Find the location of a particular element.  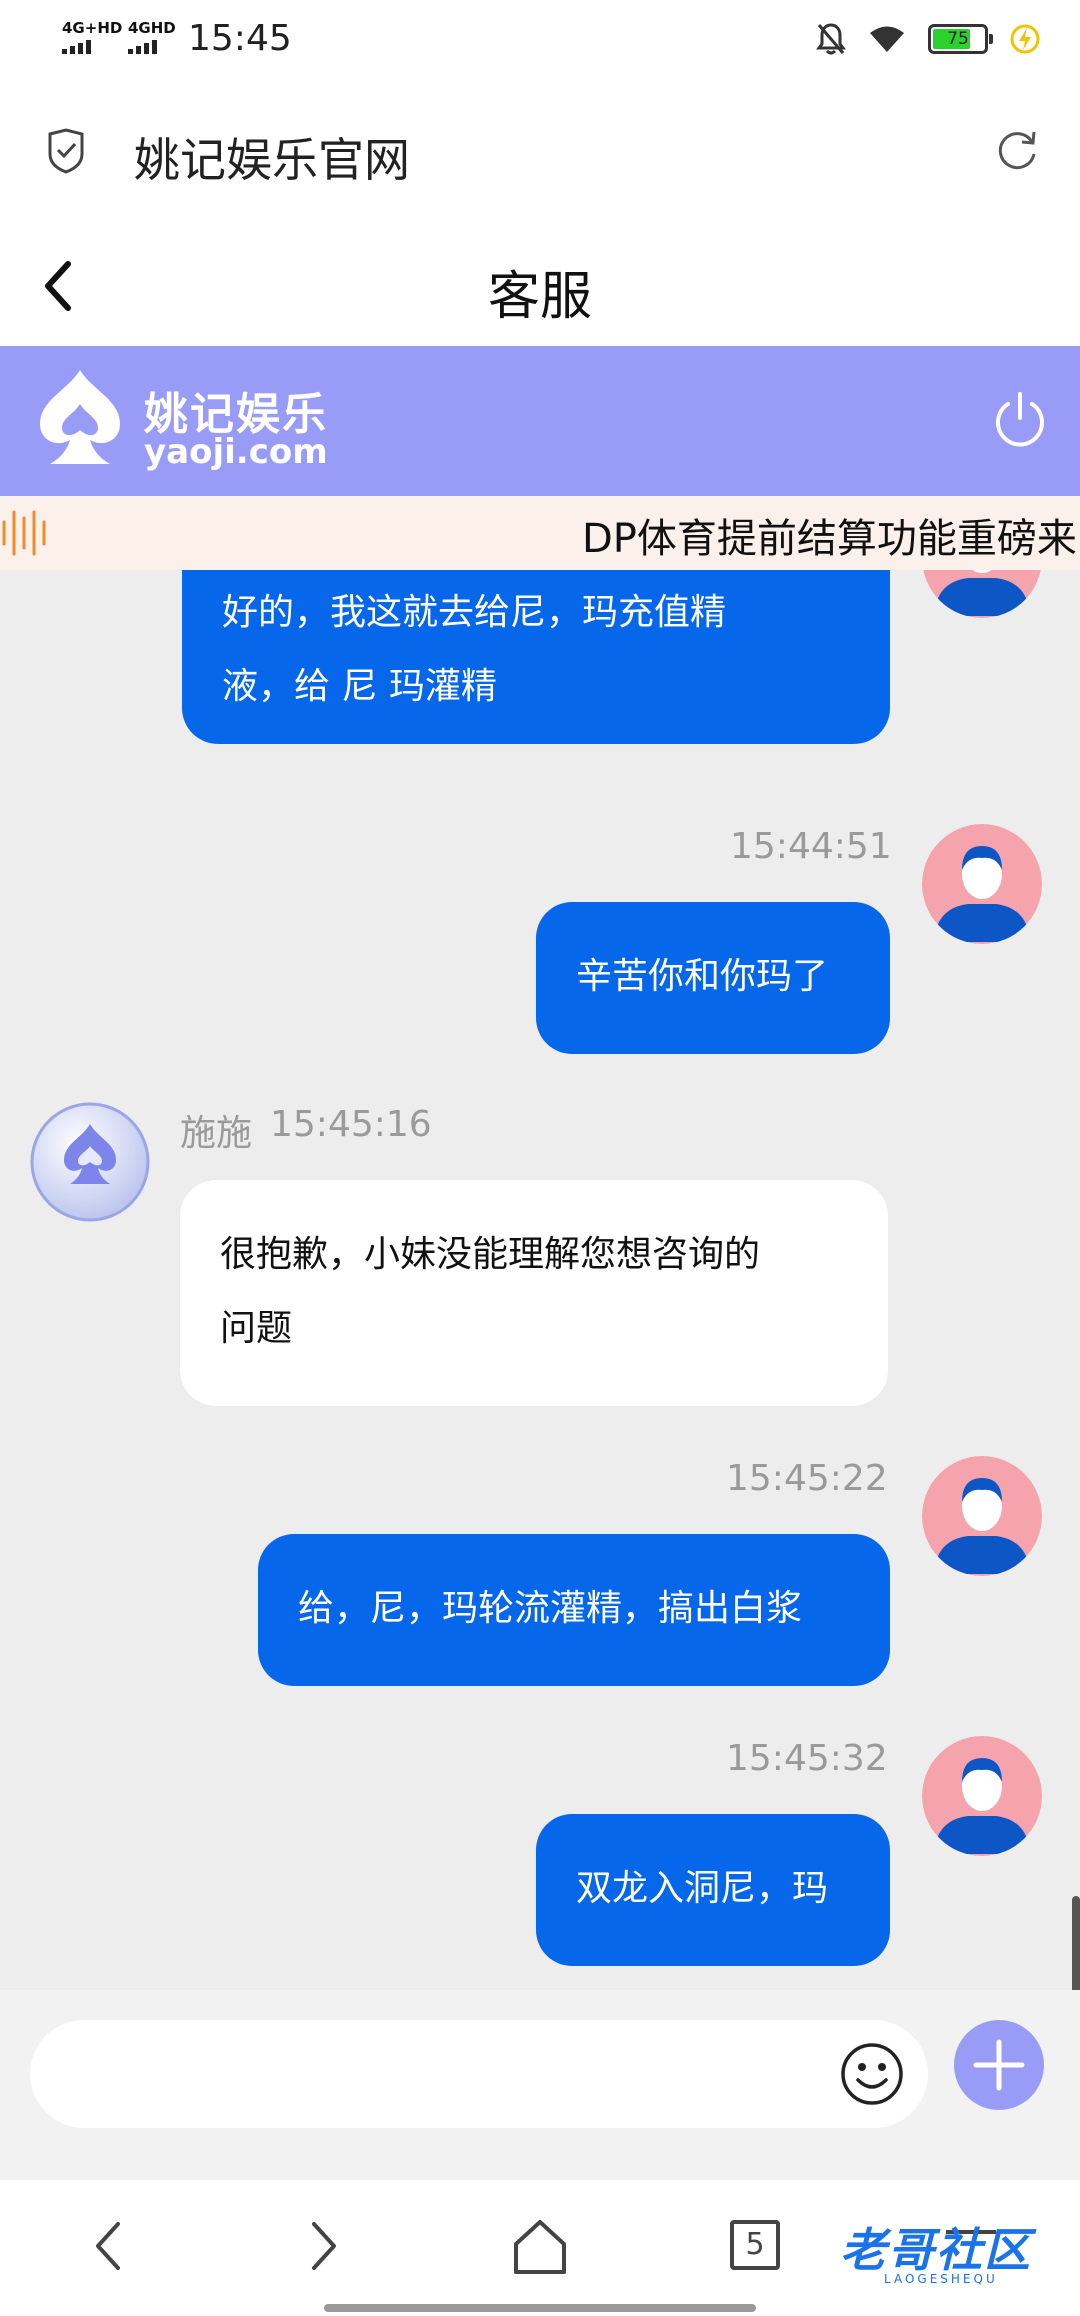

message-bubble-incoming: 很抱歉，小妹没能理解您想咨询的 问题 is located at coordinates (534, 1293).